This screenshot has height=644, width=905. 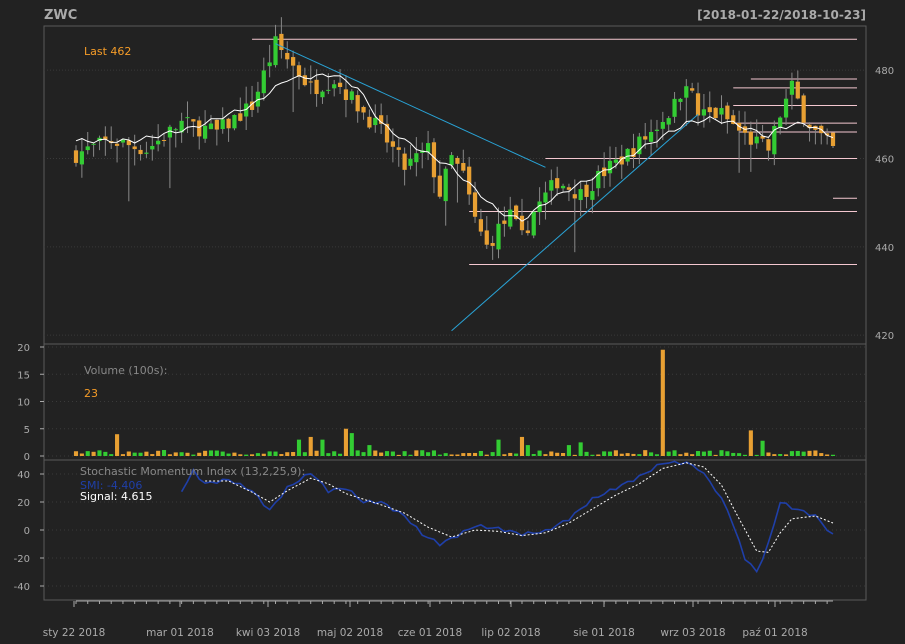 What do you see at coordinates (884, 160) in the screenshot?
I see `price-tick-label: 460` at bounding box center [884, 160].